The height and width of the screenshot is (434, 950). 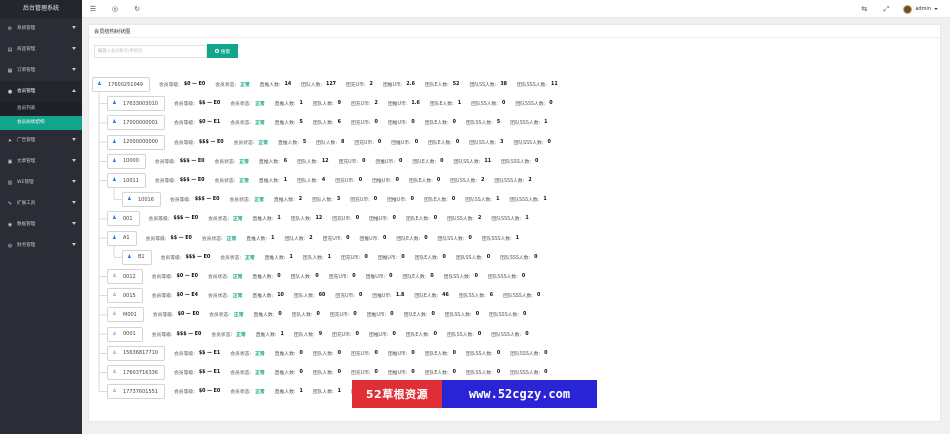 I want to click on sidebar-item-10: ◍ 财务管理, so click(x=41, y=245).